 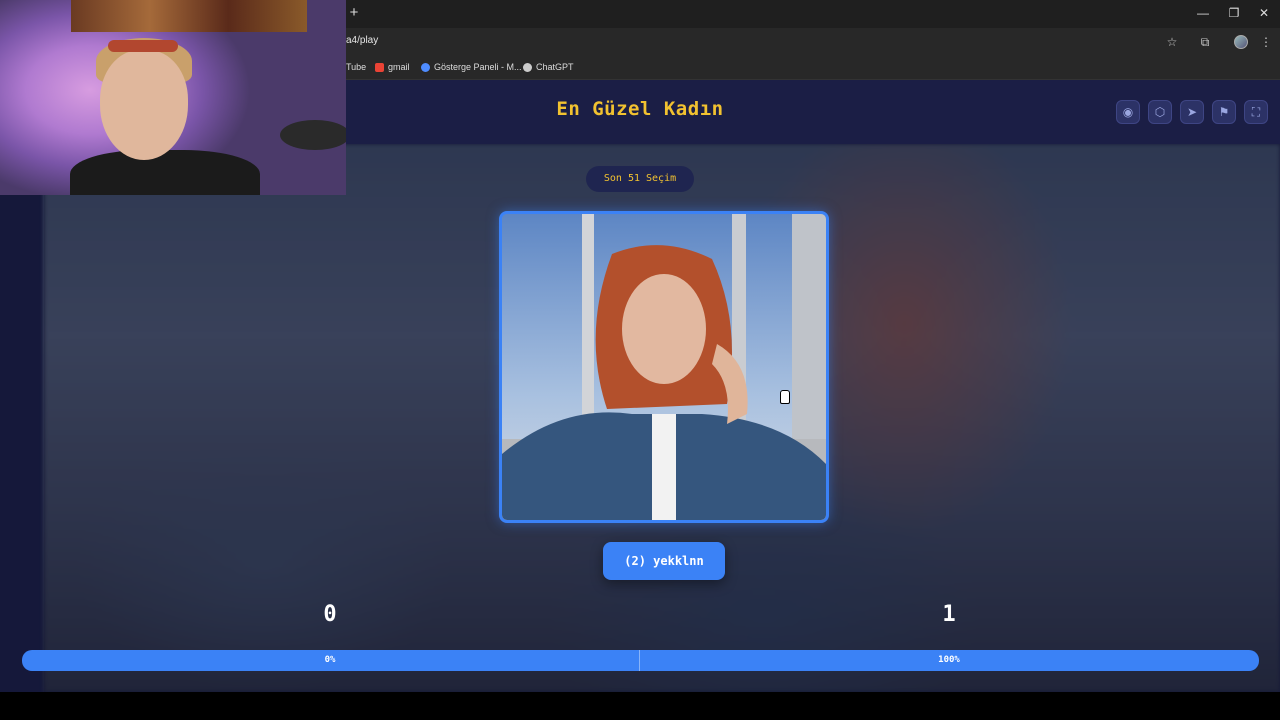 I want to click on extensions-icon: ⧉, so click(x=1205, y=42).